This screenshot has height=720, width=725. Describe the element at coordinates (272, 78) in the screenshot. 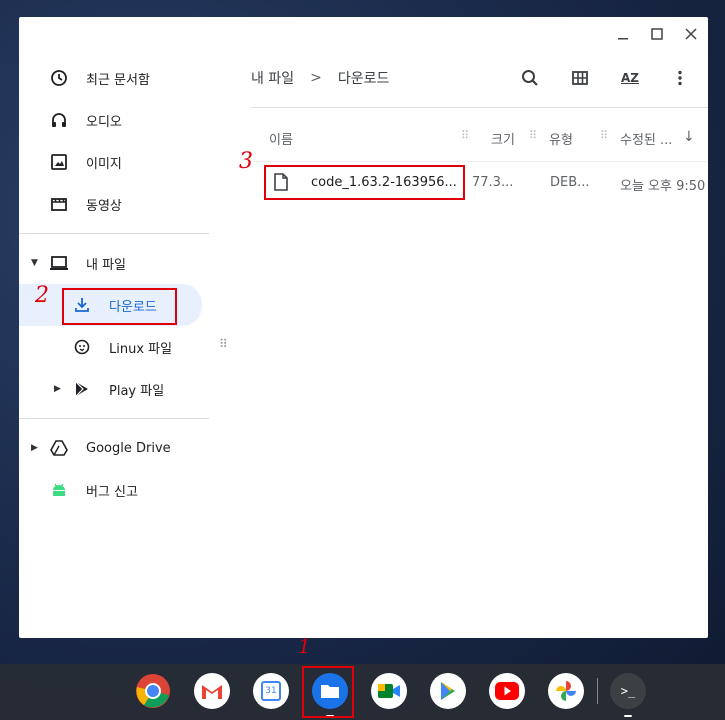

I see `breadcrumb-my-files: 내 파일` at that location.